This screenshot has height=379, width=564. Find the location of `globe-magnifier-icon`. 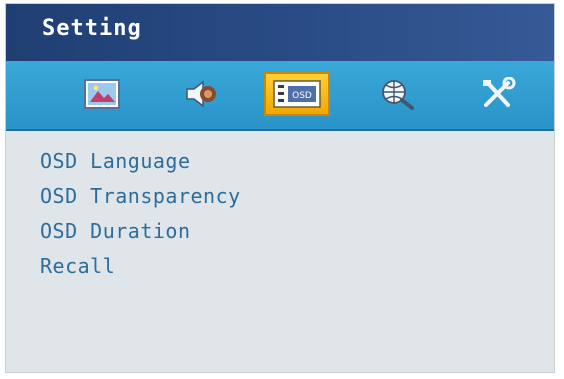

globe-magnifier-icon is located at coordinates (398, 95).